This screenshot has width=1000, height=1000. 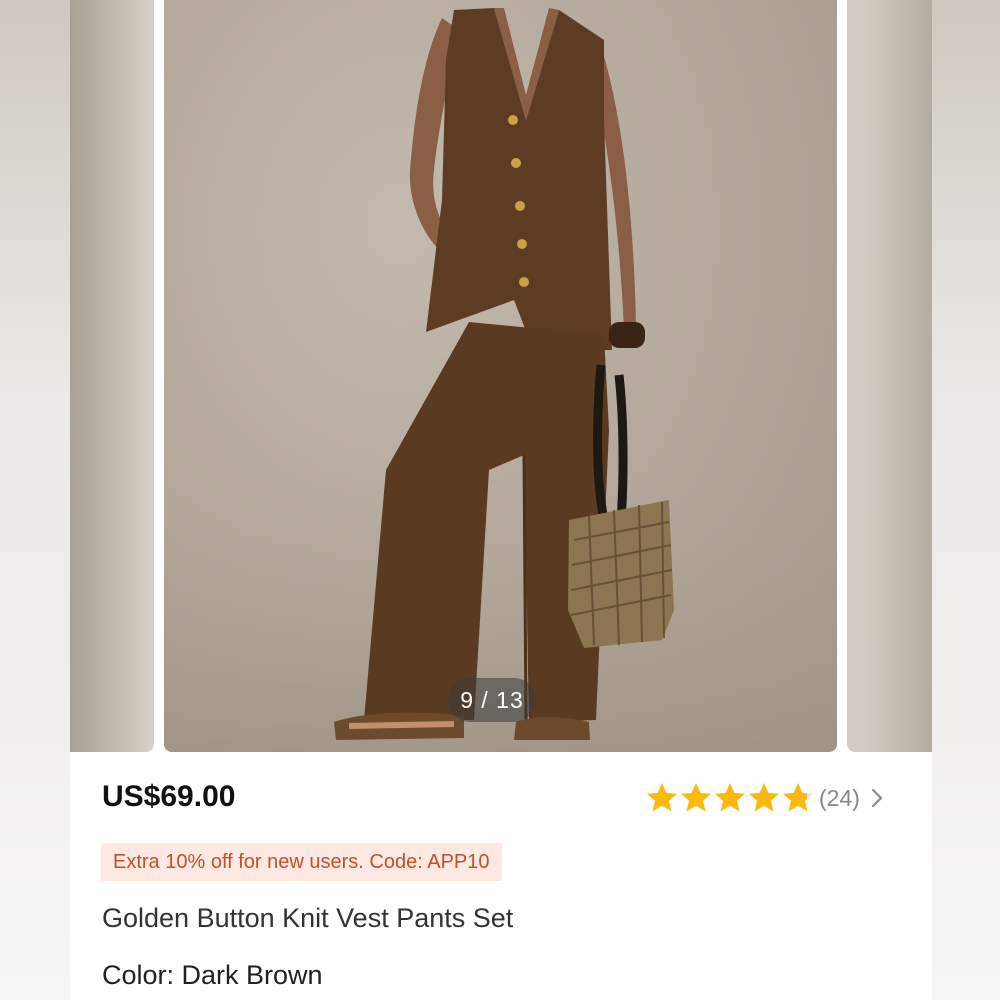 I want to click on star-rating, so click(x=730, y=798).